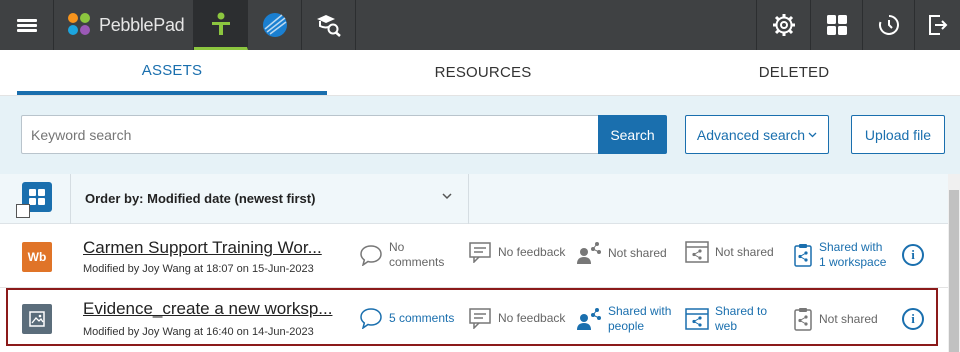 The height and width of the screenshot is (352, 960). I want to click on dashboard-button, so click(836, 25).